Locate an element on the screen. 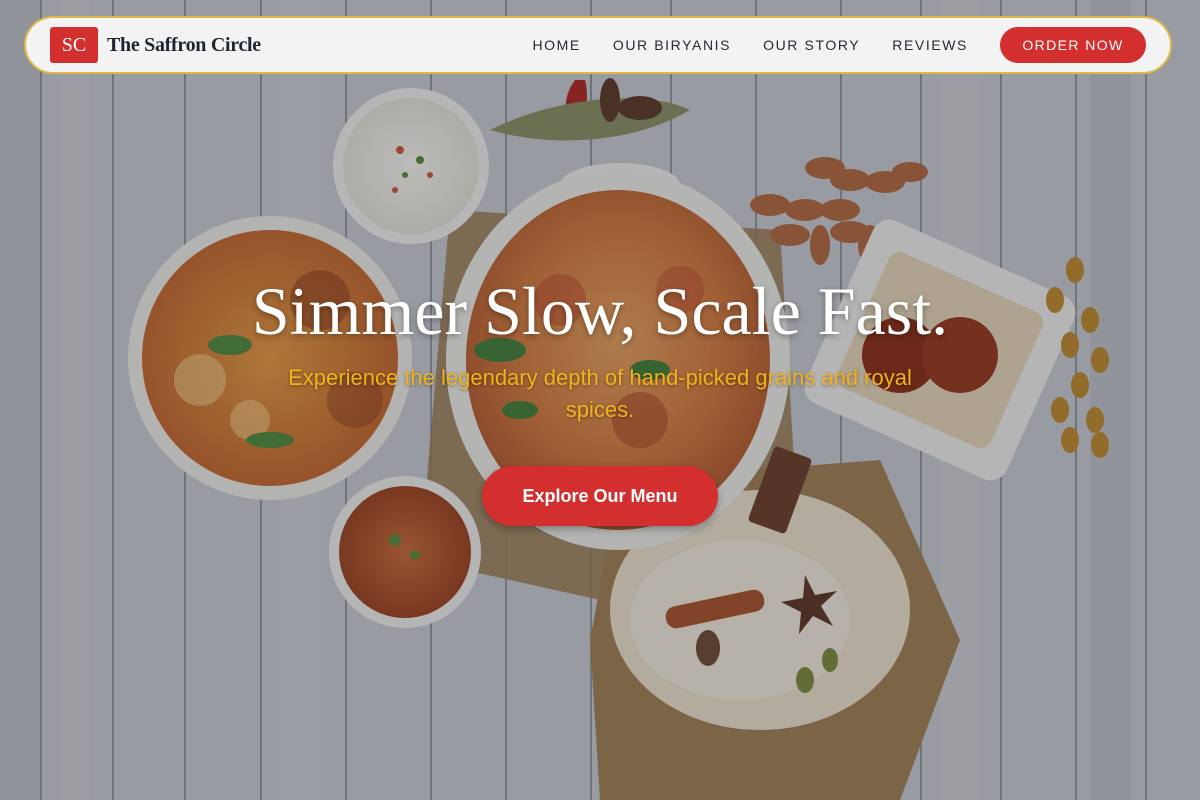 Image resolution: width=1200 pixels, height=800 pixels. nav-link-our-story: OUR STORY is located at coordinates (811, 45).